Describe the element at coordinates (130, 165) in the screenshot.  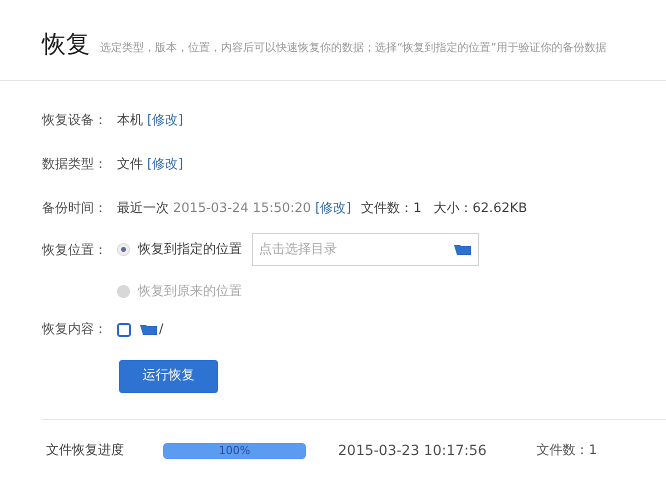
I see `data-type-value: 文件` at that location.